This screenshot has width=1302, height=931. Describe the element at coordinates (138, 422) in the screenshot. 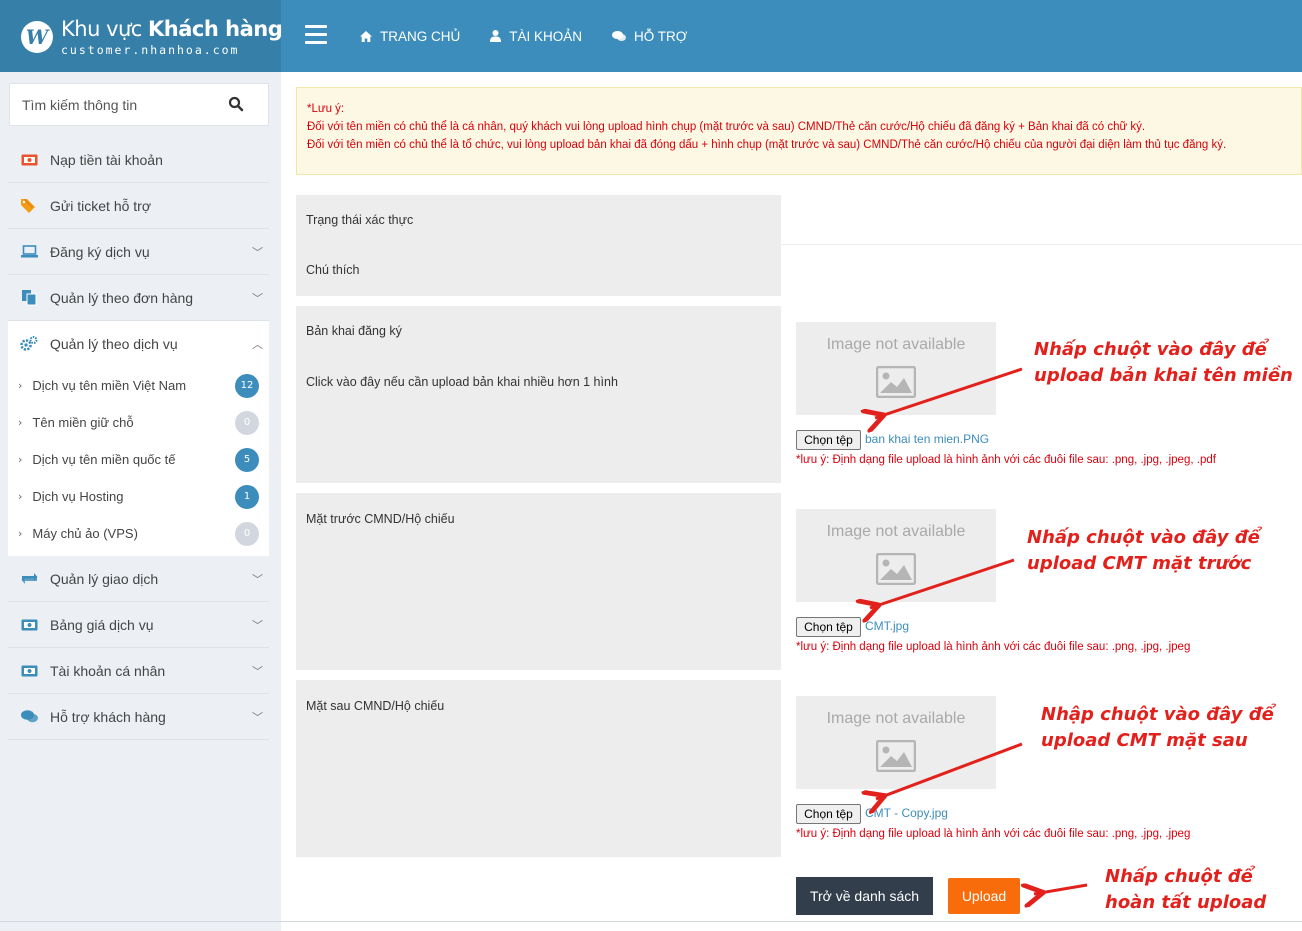

I see `submenu-item-reserved-domain: › Tên miền giữ chỗ 0` at that location.